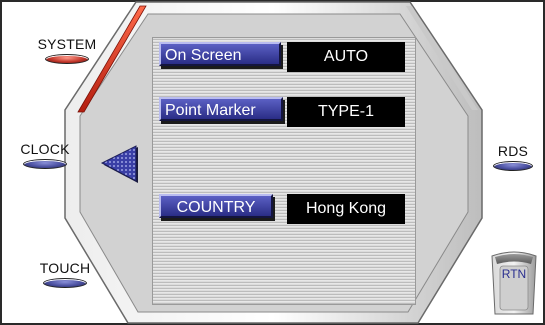 Image resolution: width=545 pixels, height=325 pixels. Describe the element at coordinates (45, 164) in the screenshot. I see `clock-indicator-icon` at that location.